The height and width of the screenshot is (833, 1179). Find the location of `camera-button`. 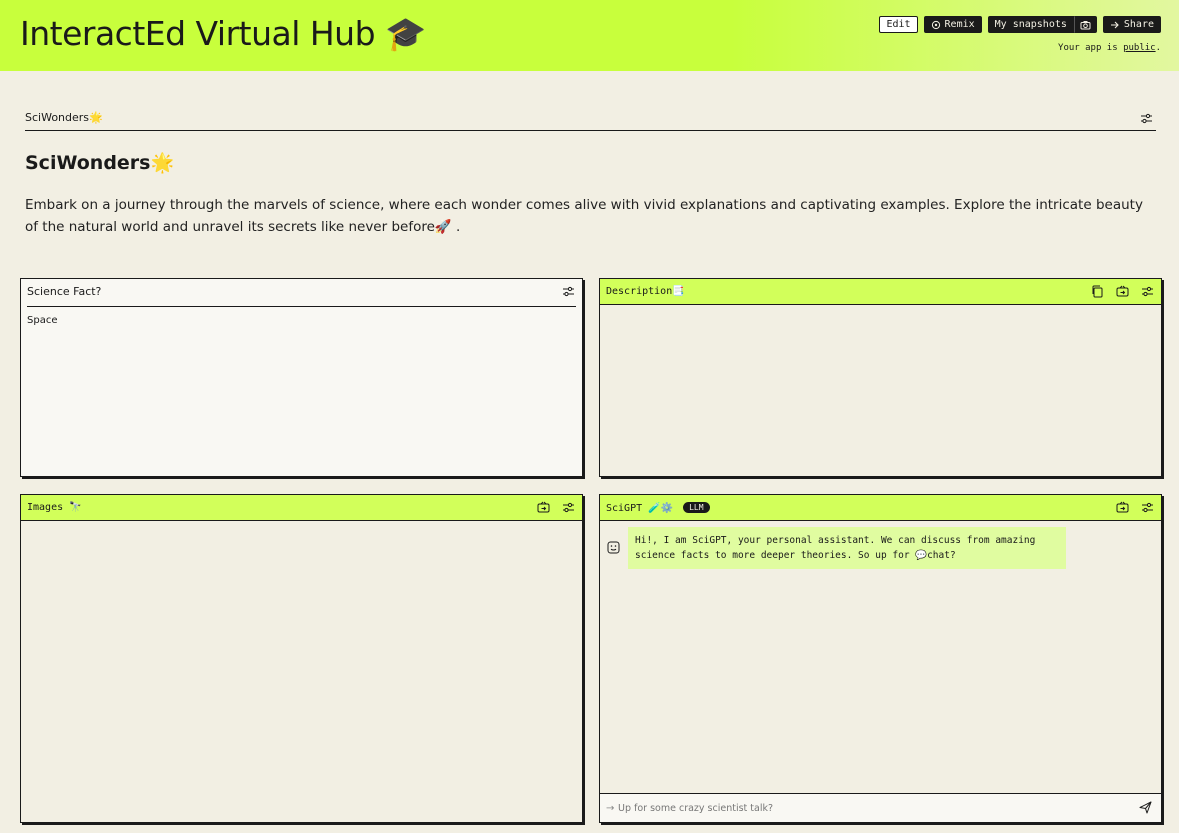

camera-button is located at coordinates (1085, 24).